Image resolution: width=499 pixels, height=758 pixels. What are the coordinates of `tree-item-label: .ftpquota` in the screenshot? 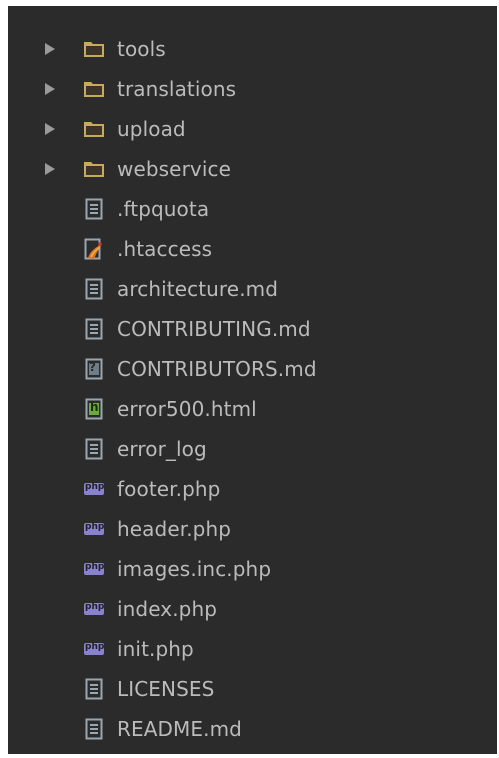 It's located at (163, 209).